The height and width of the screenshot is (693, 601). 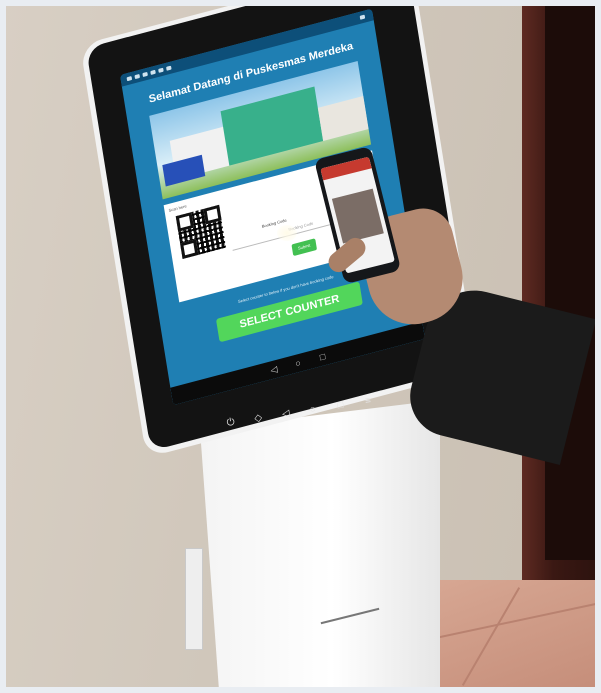 I want to click on scan-here-label: Scan here, so click(x=177, y=208).